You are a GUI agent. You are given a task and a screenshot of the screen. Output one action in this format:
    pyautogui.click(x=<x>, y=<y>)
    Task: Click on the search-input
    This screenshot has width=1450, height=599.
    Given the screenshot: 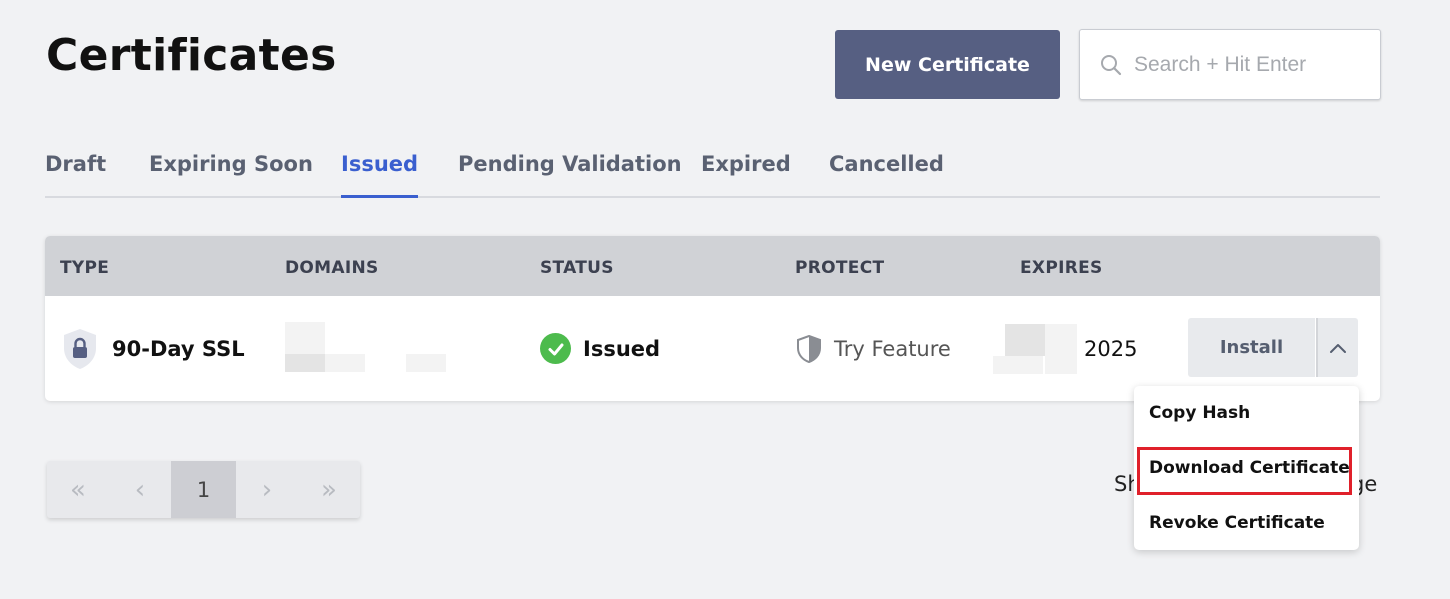 What is the action you would take?
    pyautogui.click(x=1244, y=64)
    